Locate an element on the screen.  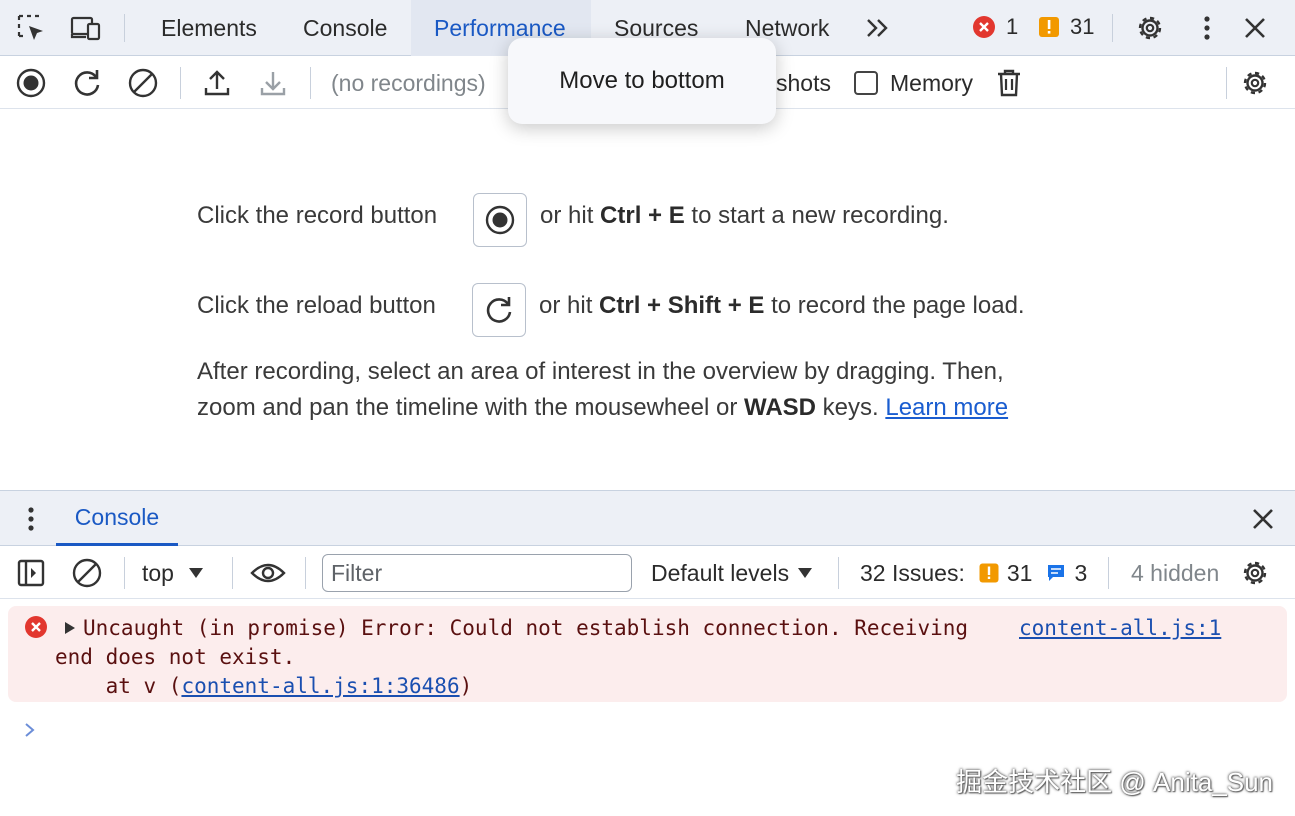
screenshots-label: shots is located at coordinates (803, 83).